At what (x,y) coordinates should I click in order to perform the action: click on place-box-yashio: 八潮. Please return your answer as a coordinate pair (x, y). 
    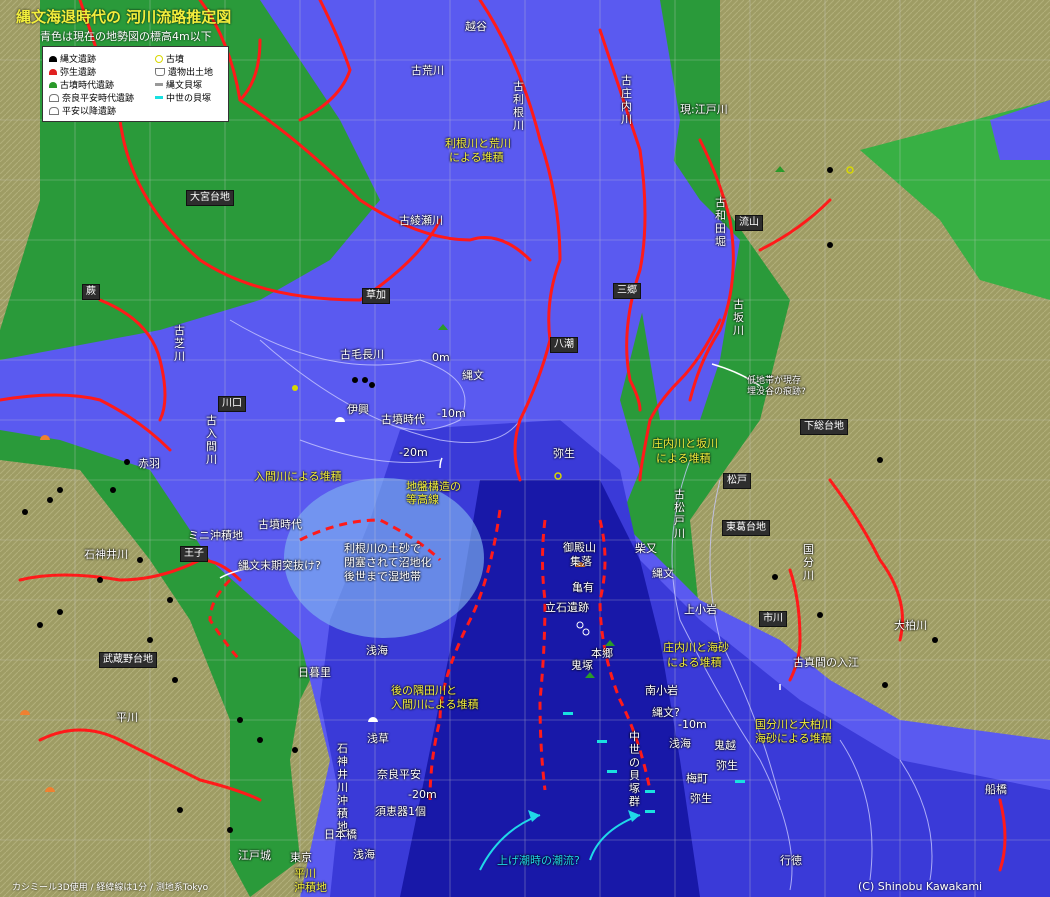
    Looking at the image, I should click on (564, 345).